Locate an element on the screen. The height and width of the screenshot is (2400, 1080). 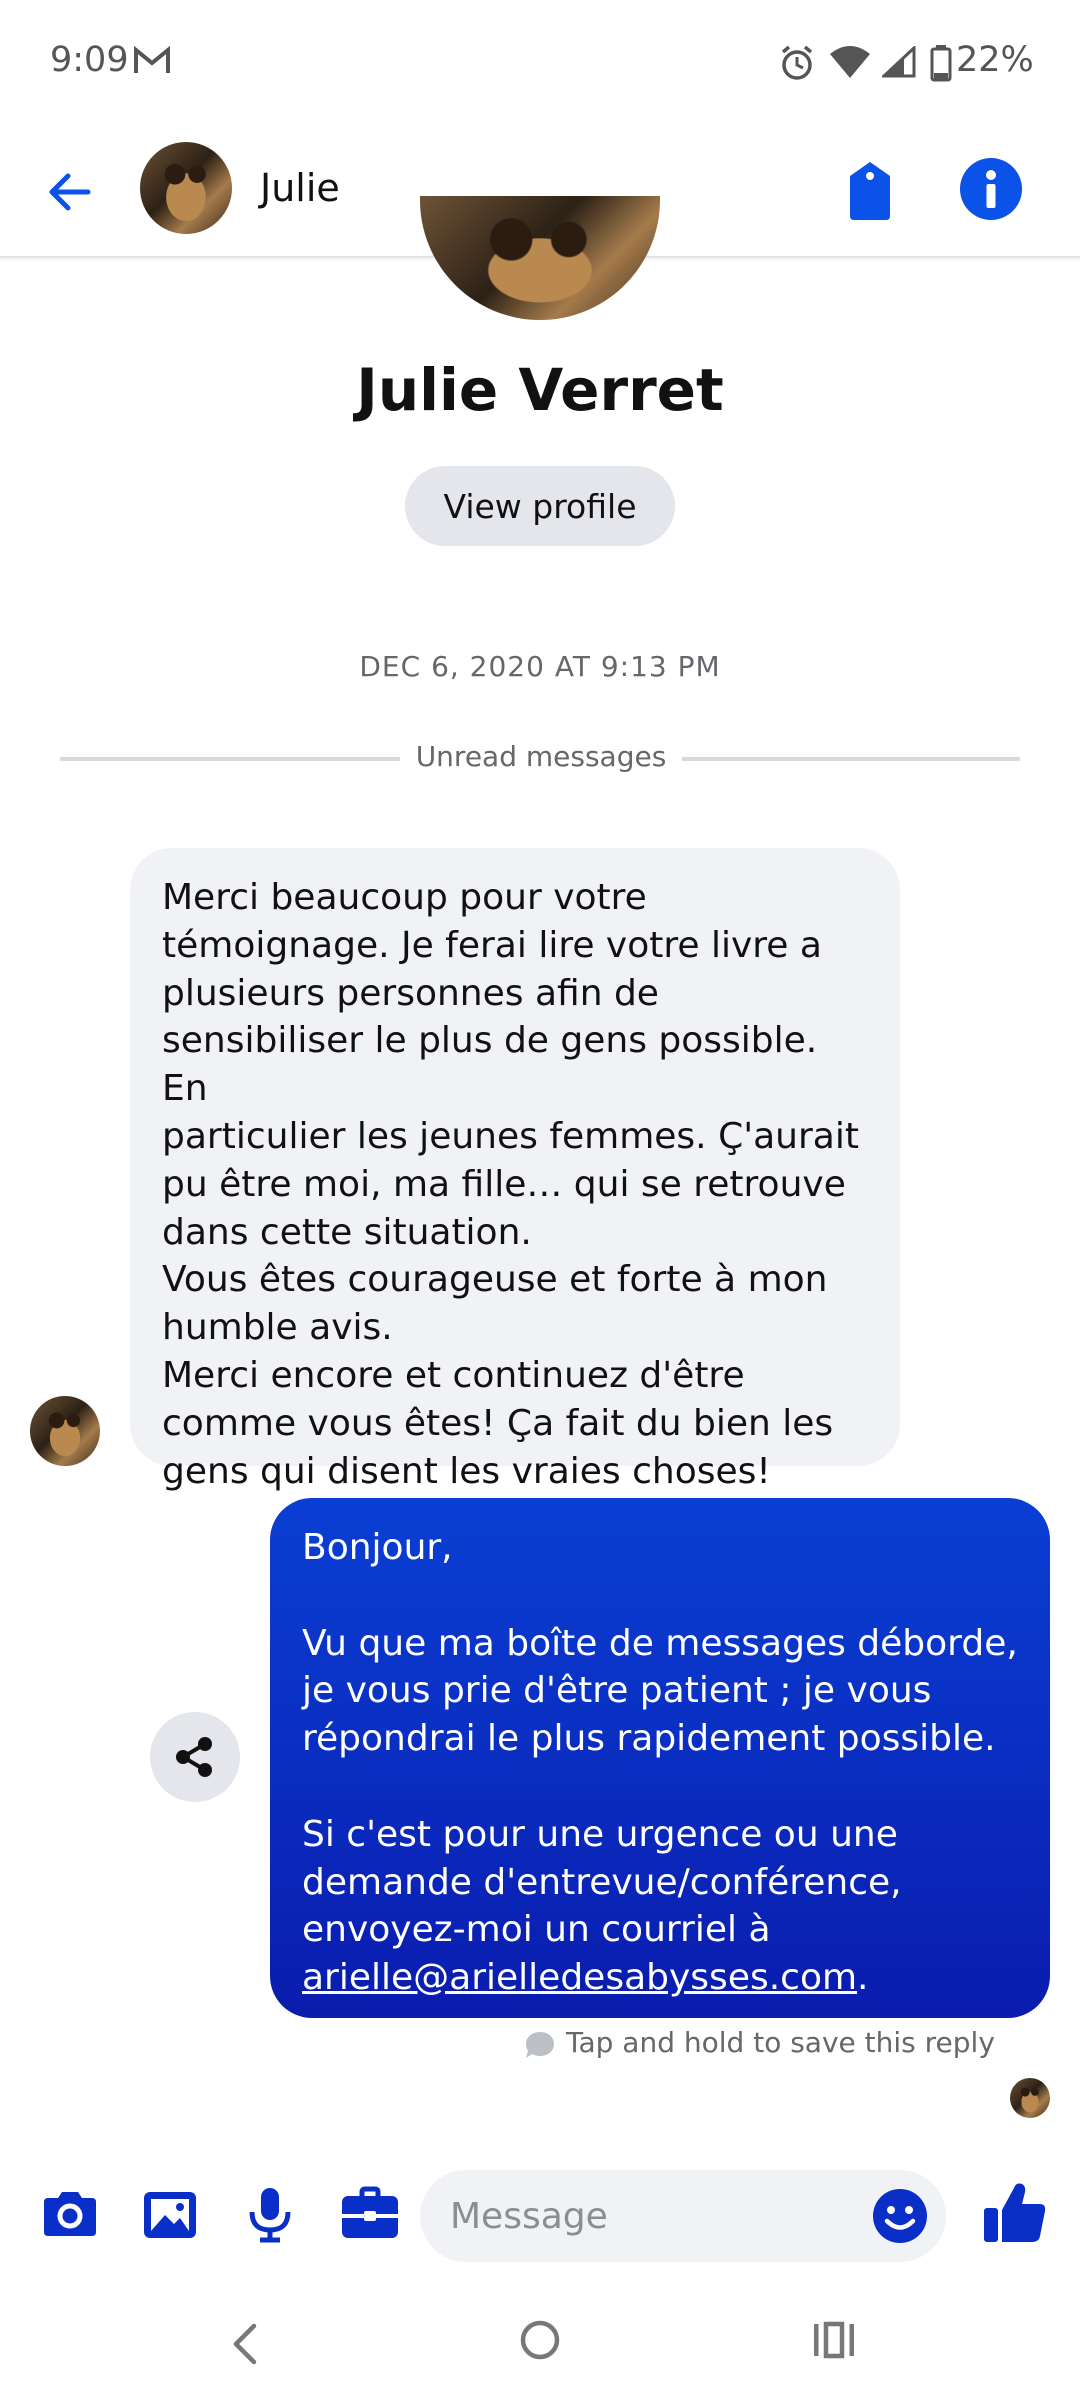
status-time: 9:09 is located at coordinates (89, 60).